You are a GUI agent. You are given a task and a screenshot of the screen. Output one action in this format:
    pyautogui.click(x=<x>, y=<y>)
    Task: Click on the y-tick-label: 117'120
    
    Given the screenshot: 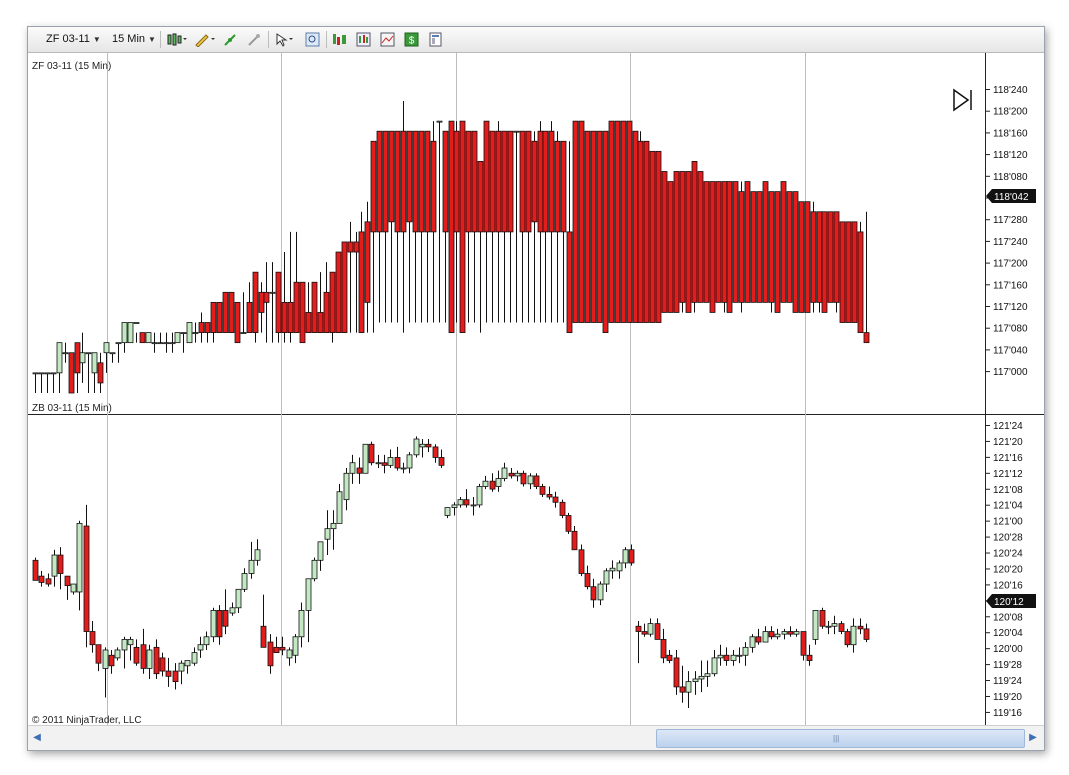 What is the action you would take?
    pyautogui.click(x=1010, y=307)
    